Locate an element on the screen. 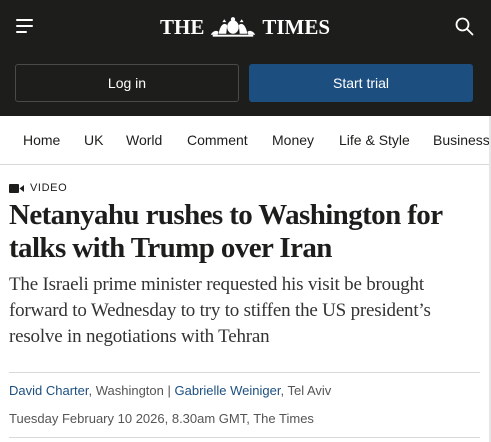 Image resolution: width=491 pixels, height=442 pixels. nav-item-comment: Comment is located at coordinates (217, 140).